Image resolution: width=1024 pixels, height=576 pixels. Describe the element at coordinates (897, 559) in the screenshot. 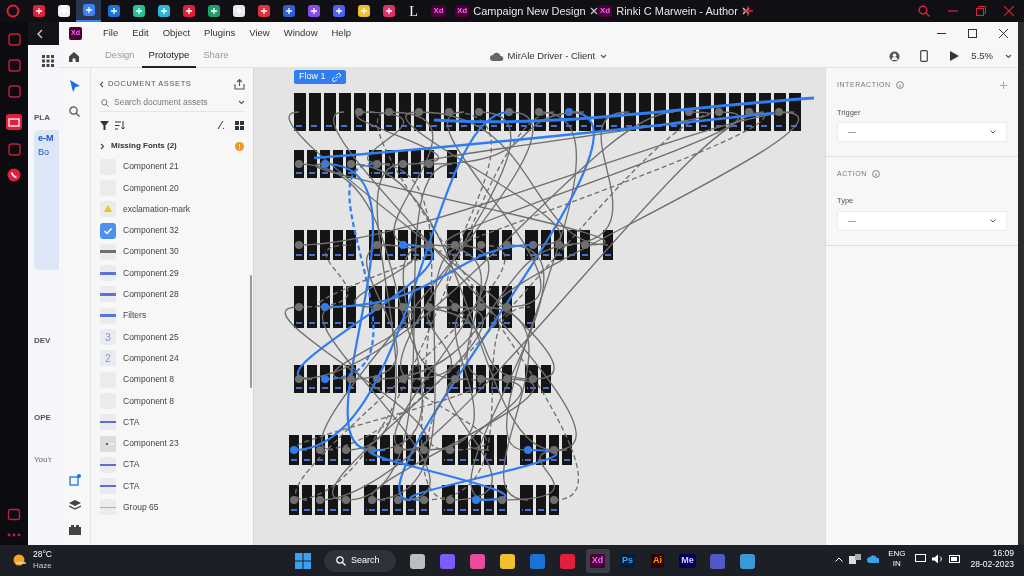

I see `language-indicator: ENG IN` at that location.